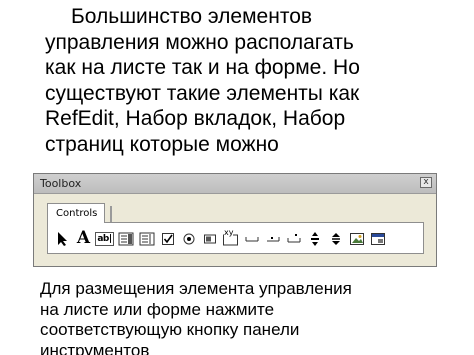 Image resolution: width=474 pixels, height=355 pixels. I want to click on lower-text-line: инструментов, so click(95, 347).